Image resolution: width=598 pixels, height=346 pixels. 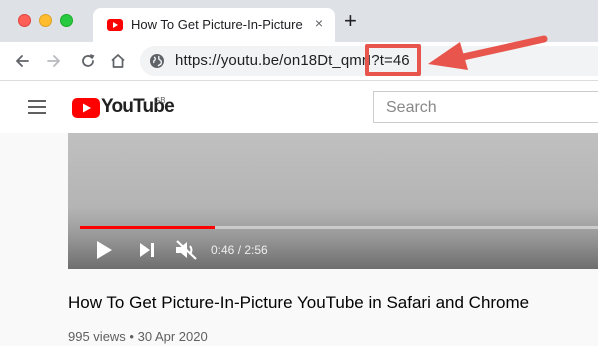 What do you see at coordinates (350, 21) in the screenshot?
I see `new-tab-button: +` at bounding box center [350, 21].